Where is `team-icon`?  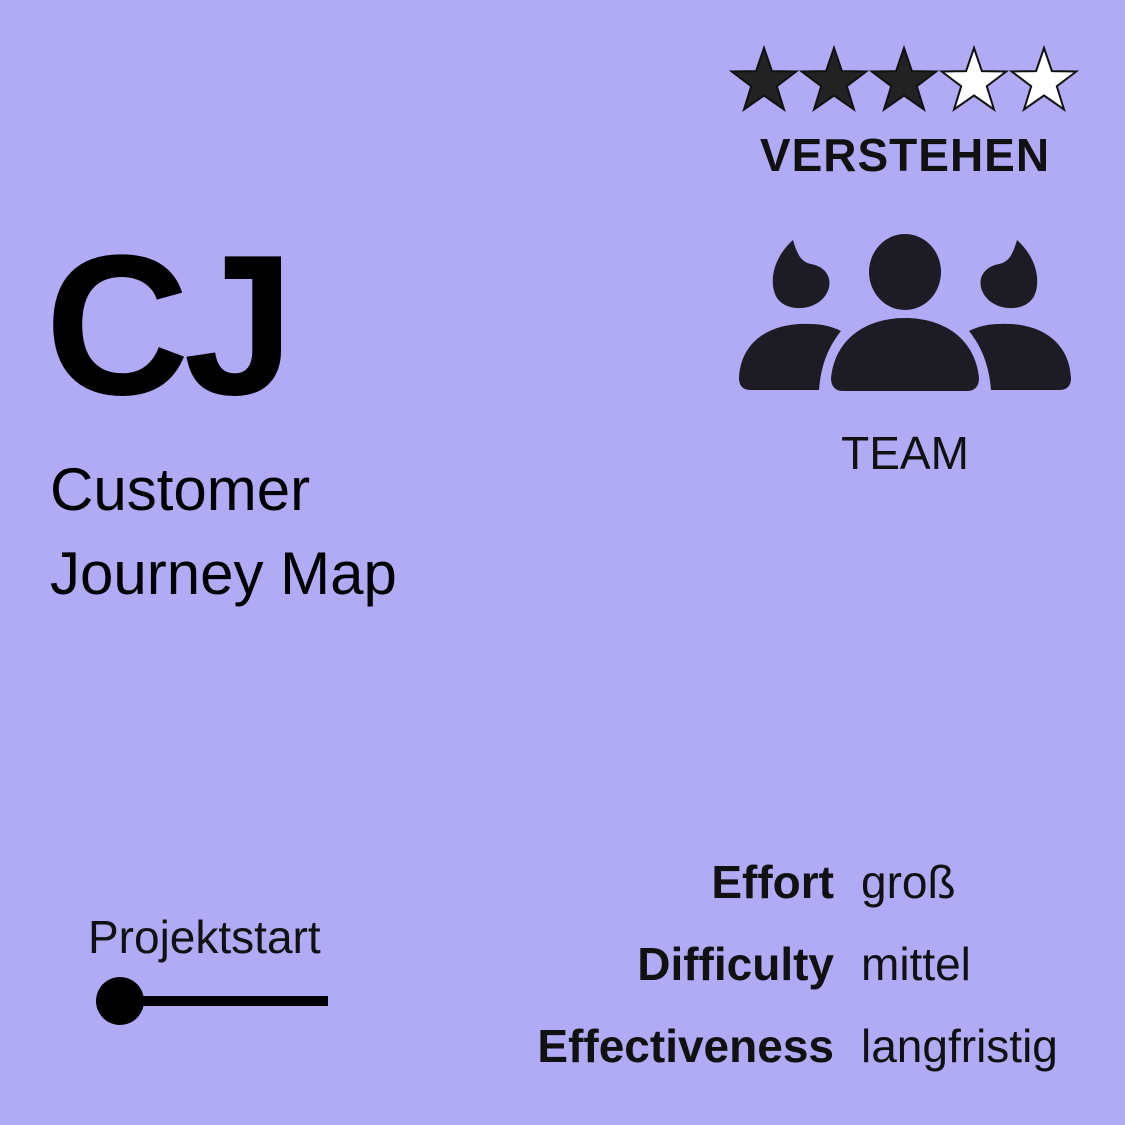
team-icon is located at coordinates (905, 314).